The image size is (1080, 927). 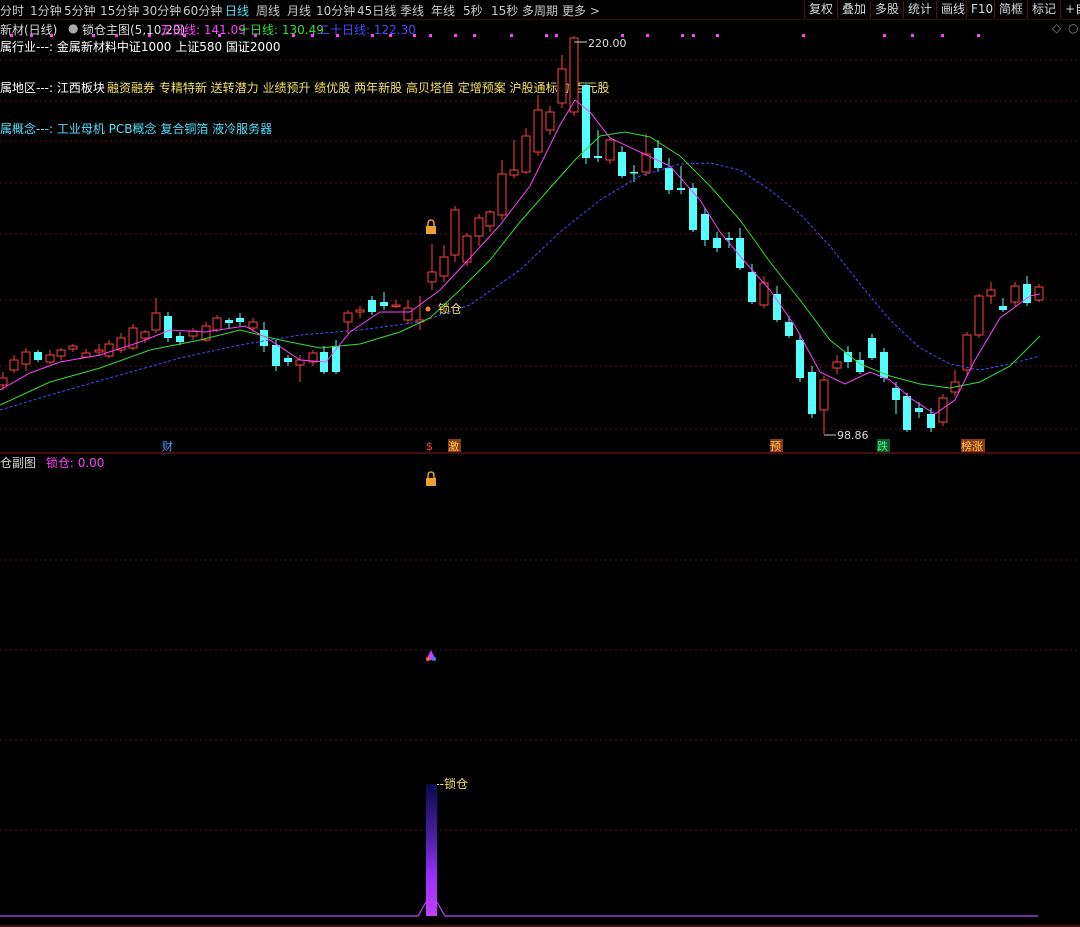 I want to click on high-marker: 220.00, so click(x=600, y=43).